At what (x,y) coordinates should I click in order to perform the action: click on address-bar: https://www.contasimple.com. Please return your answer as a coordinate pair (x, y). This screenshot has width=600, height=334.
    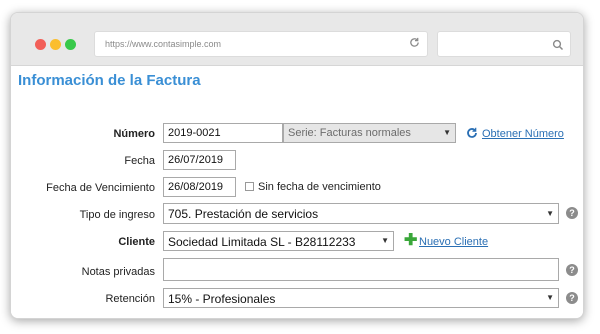
    Looking at the image, I should click on (261, 44).